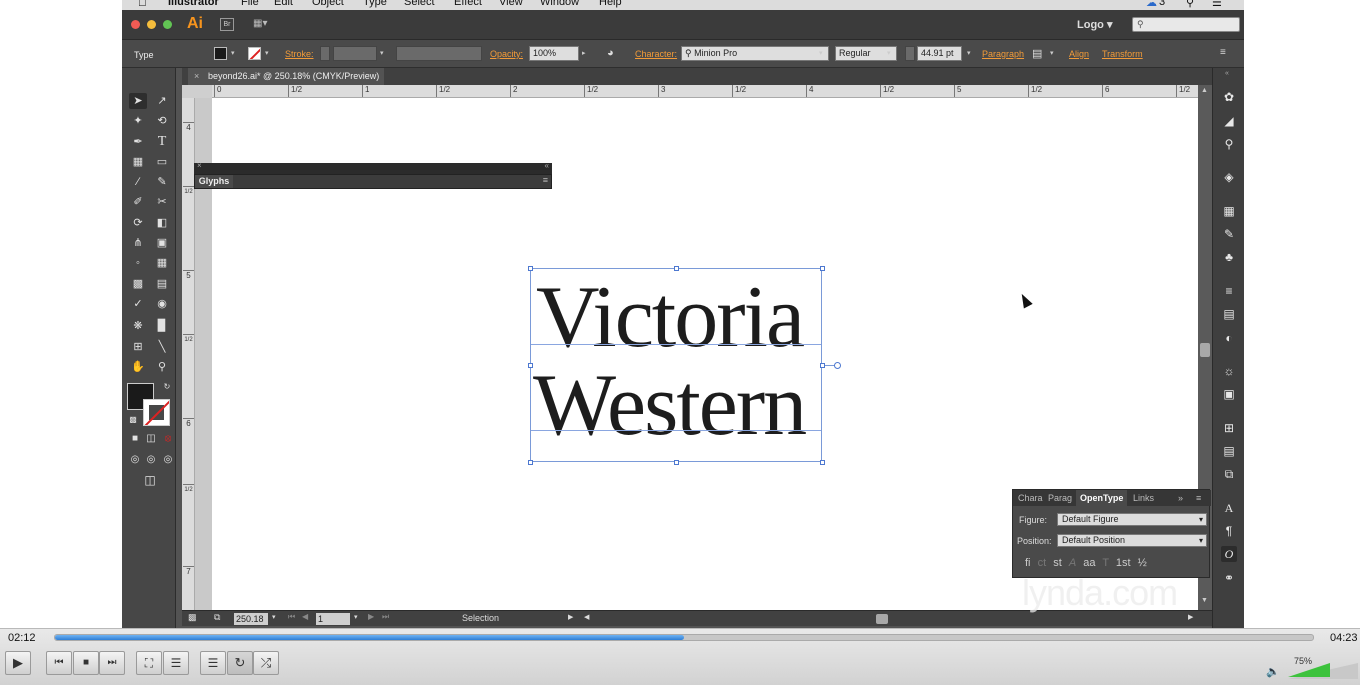 Image resolution: width=1360 pixels, height=685 pixels. Describe the element at coordinates (305, 616) in the screenshot. I see `previous-artboard-icon: ◀` at that location.